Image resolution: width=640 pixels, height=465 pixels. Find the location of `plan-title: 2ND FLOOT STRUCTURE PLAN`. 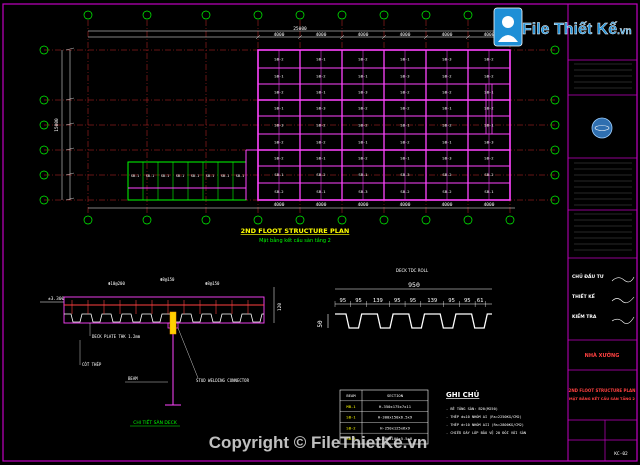

plan-title: 2ND FLOOT STRUCTURE PLAN is located at coordinates (295, 231).